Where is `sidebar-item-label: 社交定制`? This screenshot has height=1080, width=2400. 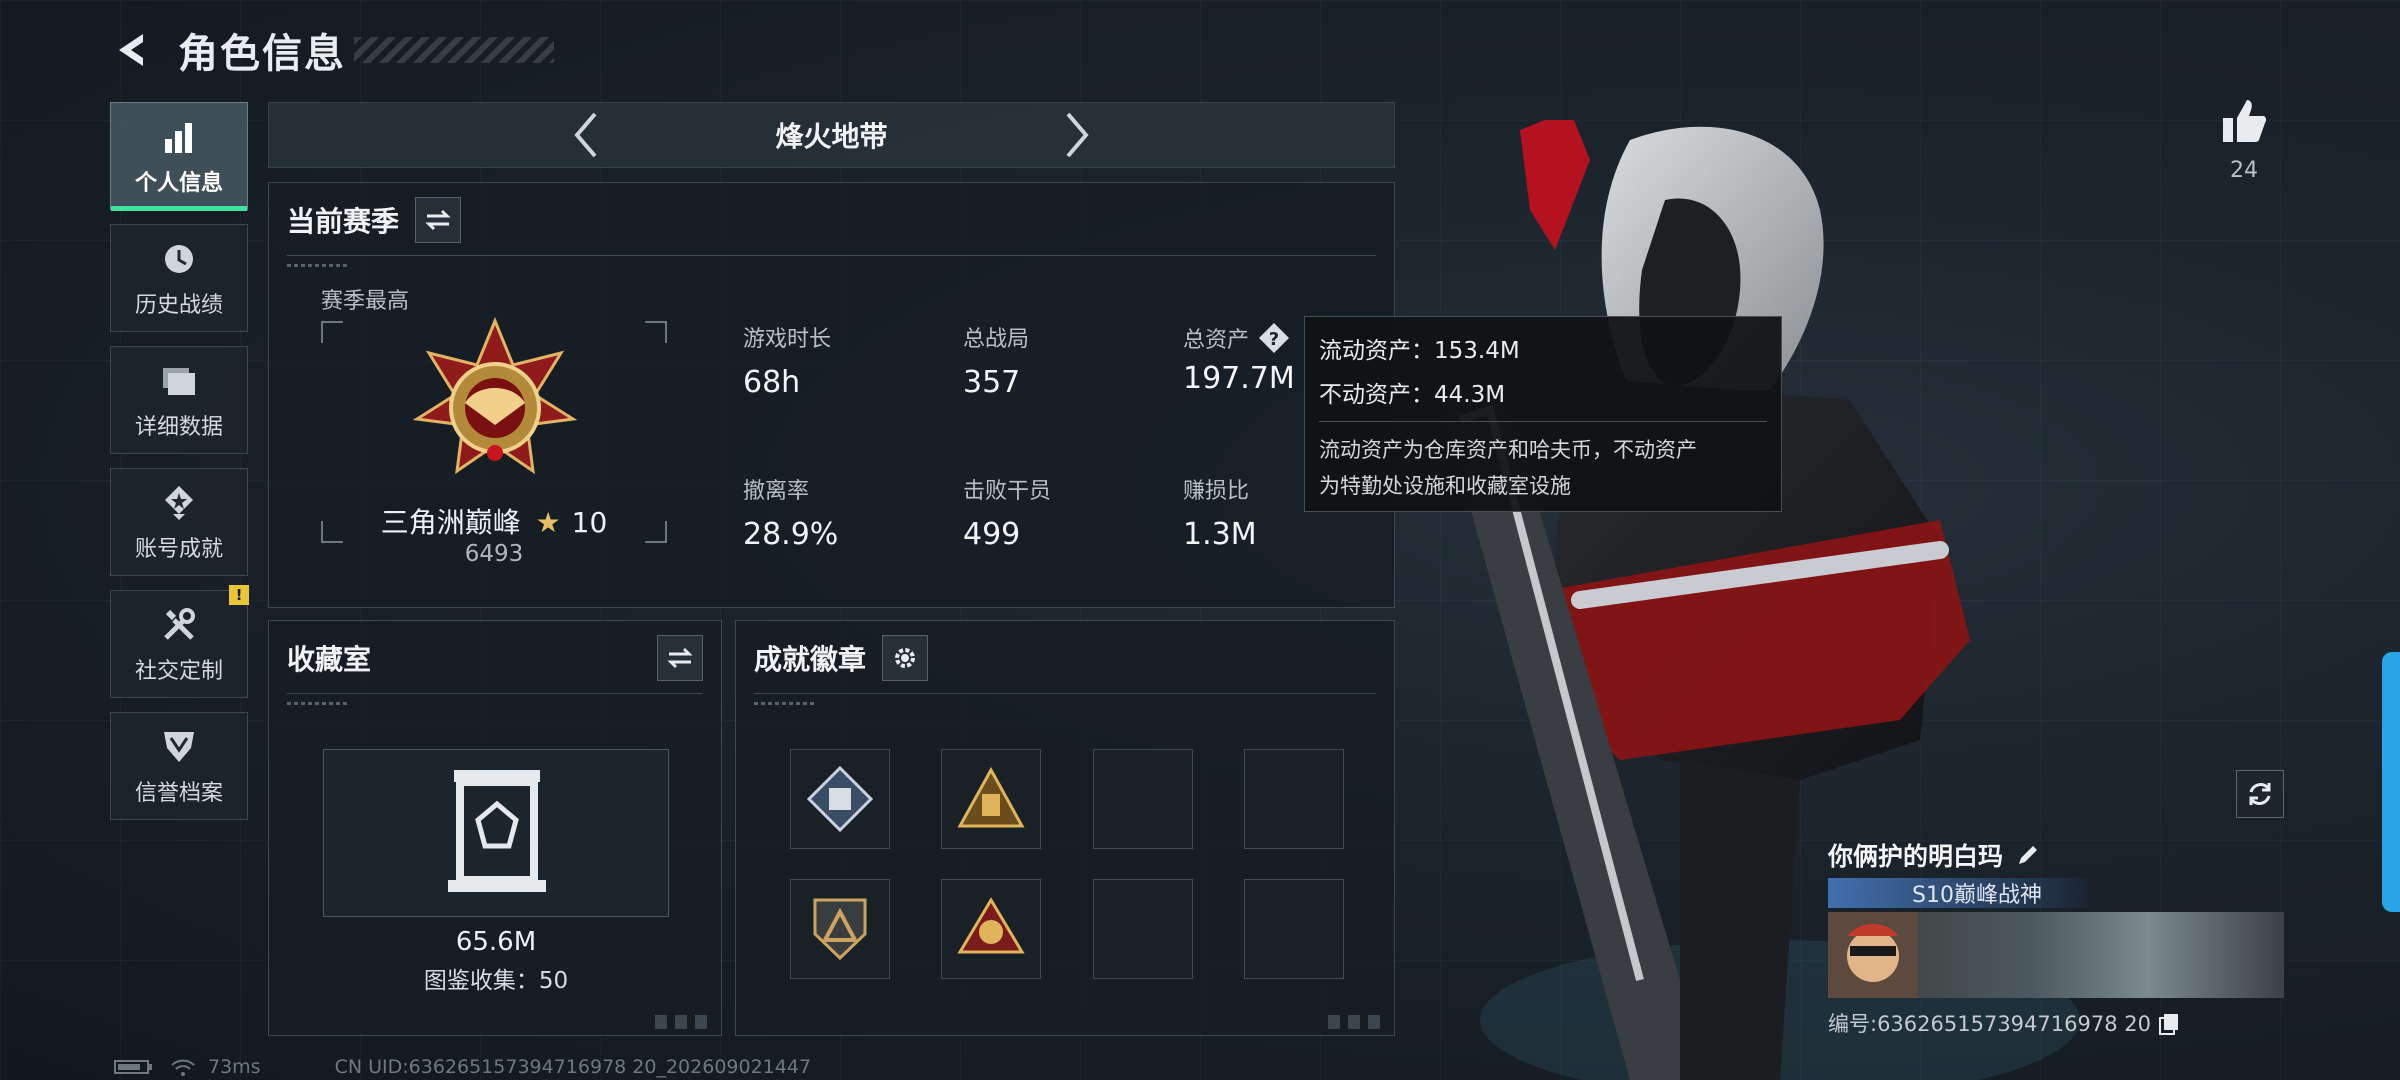 sidebar-item-label: 社交定制 is located at coordinates (178, 671).